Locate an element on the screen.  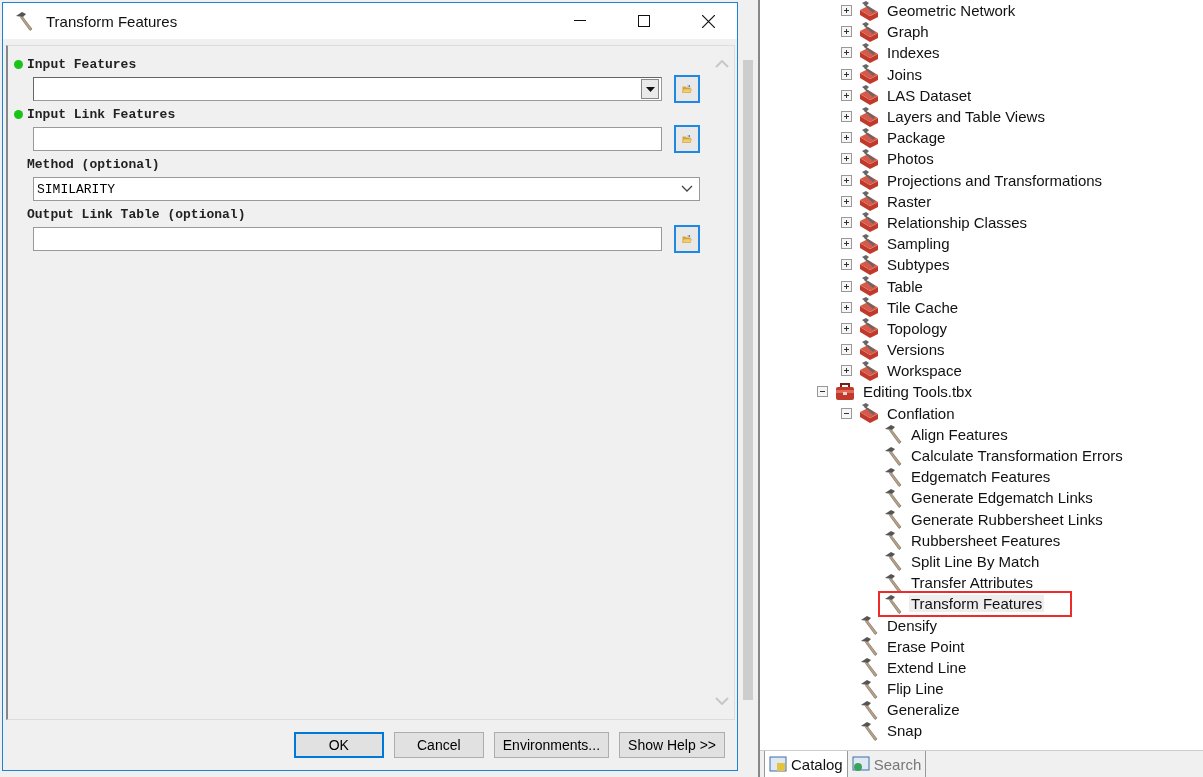
tree-item: Align Features is located at coordinates (959, 434).